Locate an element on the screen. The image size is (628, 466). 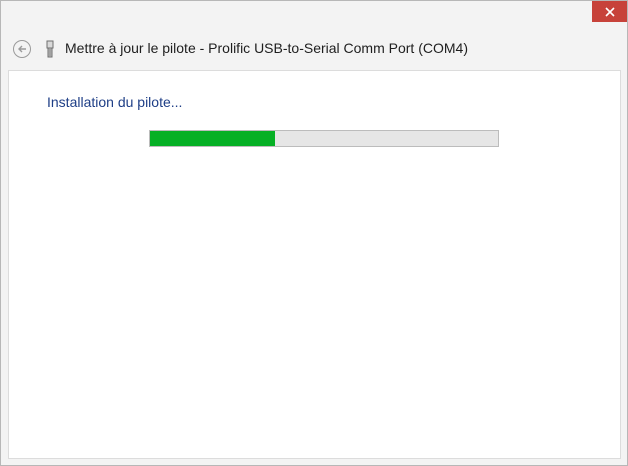
progress-bar is located at coordinates (324, 138).